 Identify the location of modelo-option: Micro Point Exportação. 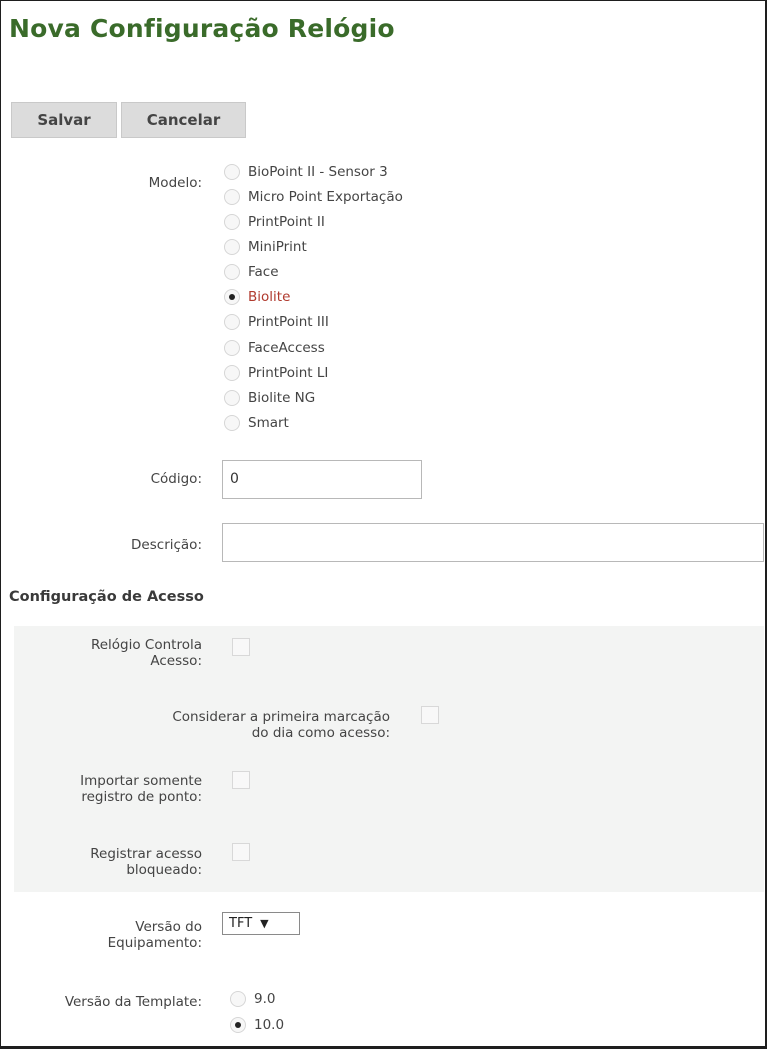
(313, 197).